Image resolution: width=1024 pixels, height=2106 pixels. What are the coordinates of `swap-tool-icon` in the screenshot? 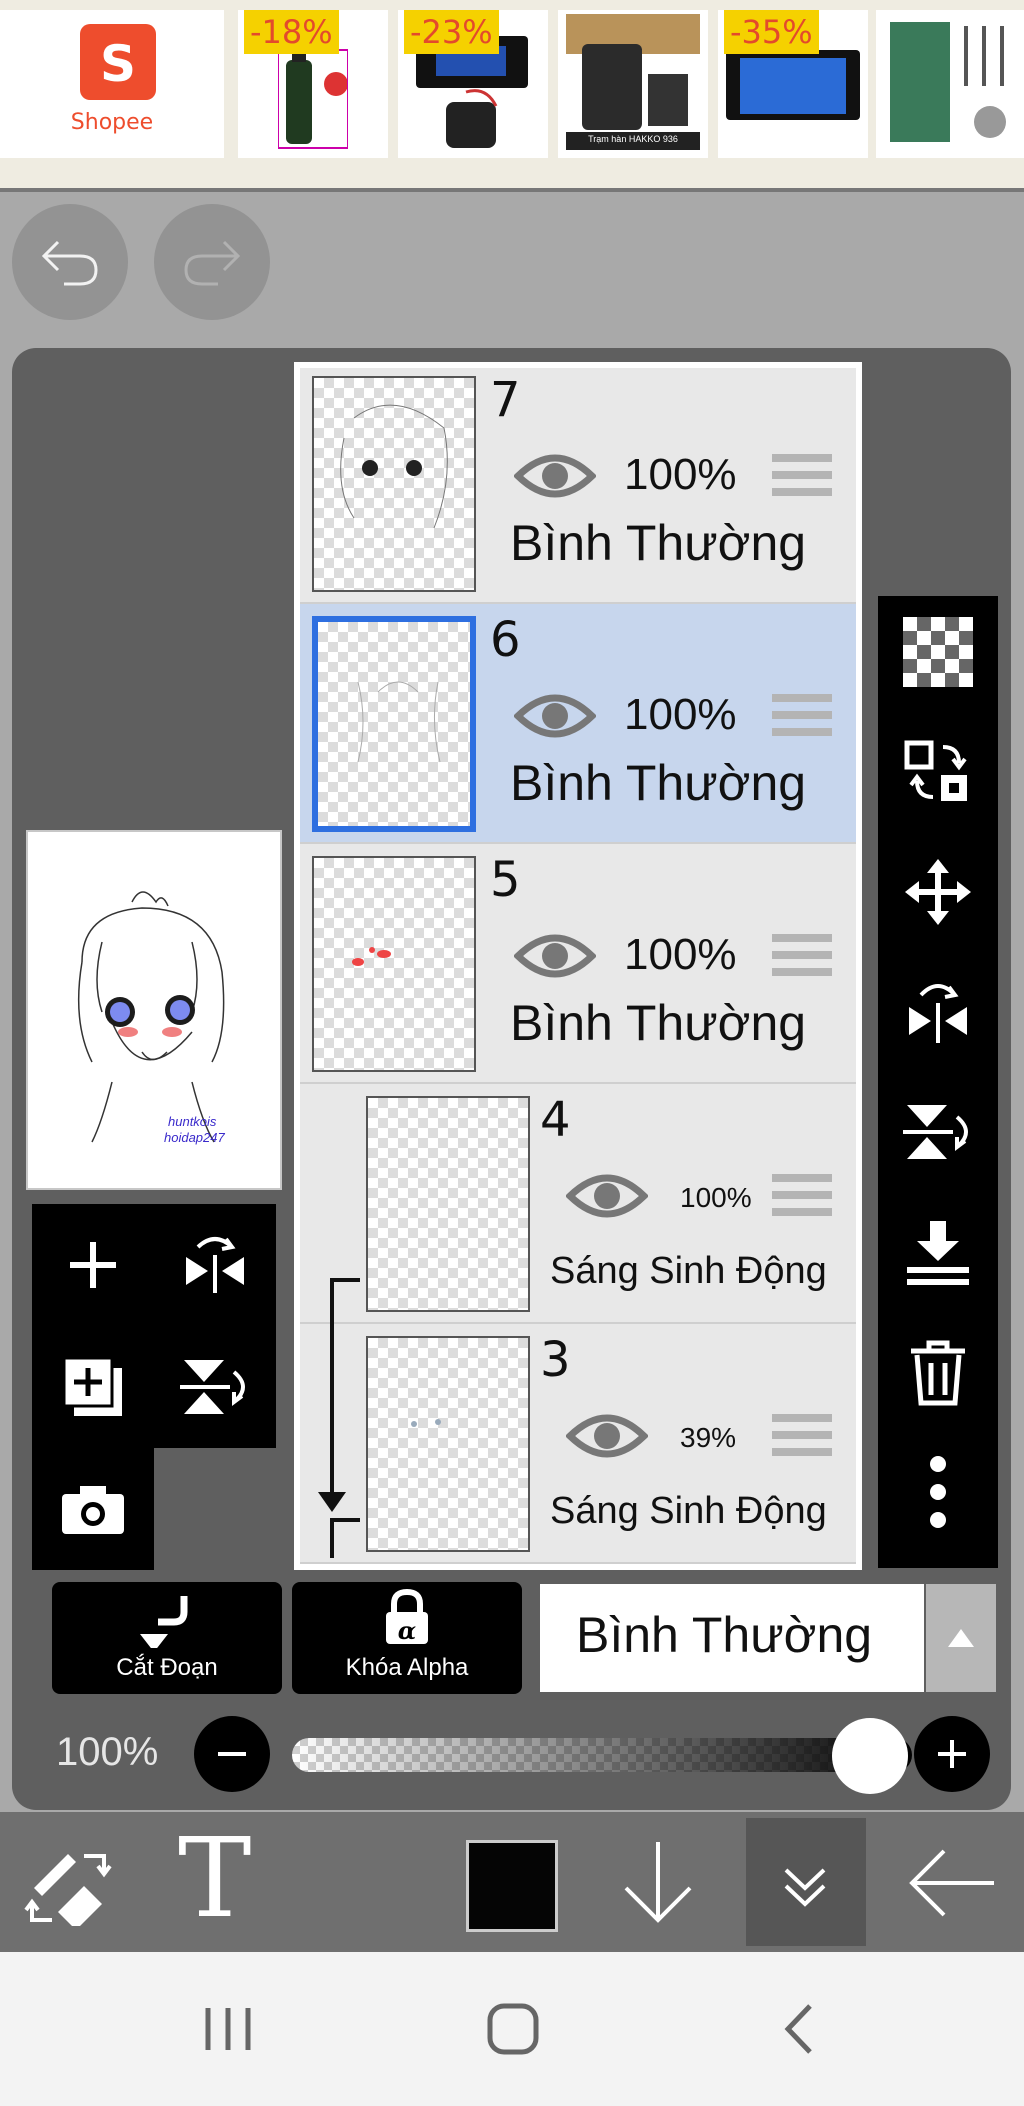 It's located at (69, 1884).